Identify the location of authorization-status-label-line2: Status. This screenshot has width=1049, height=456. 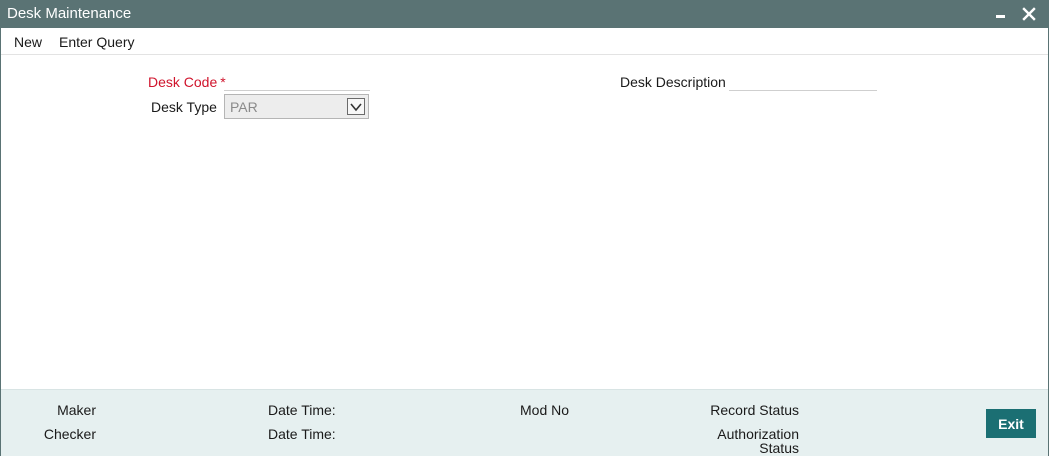
(779, 448).